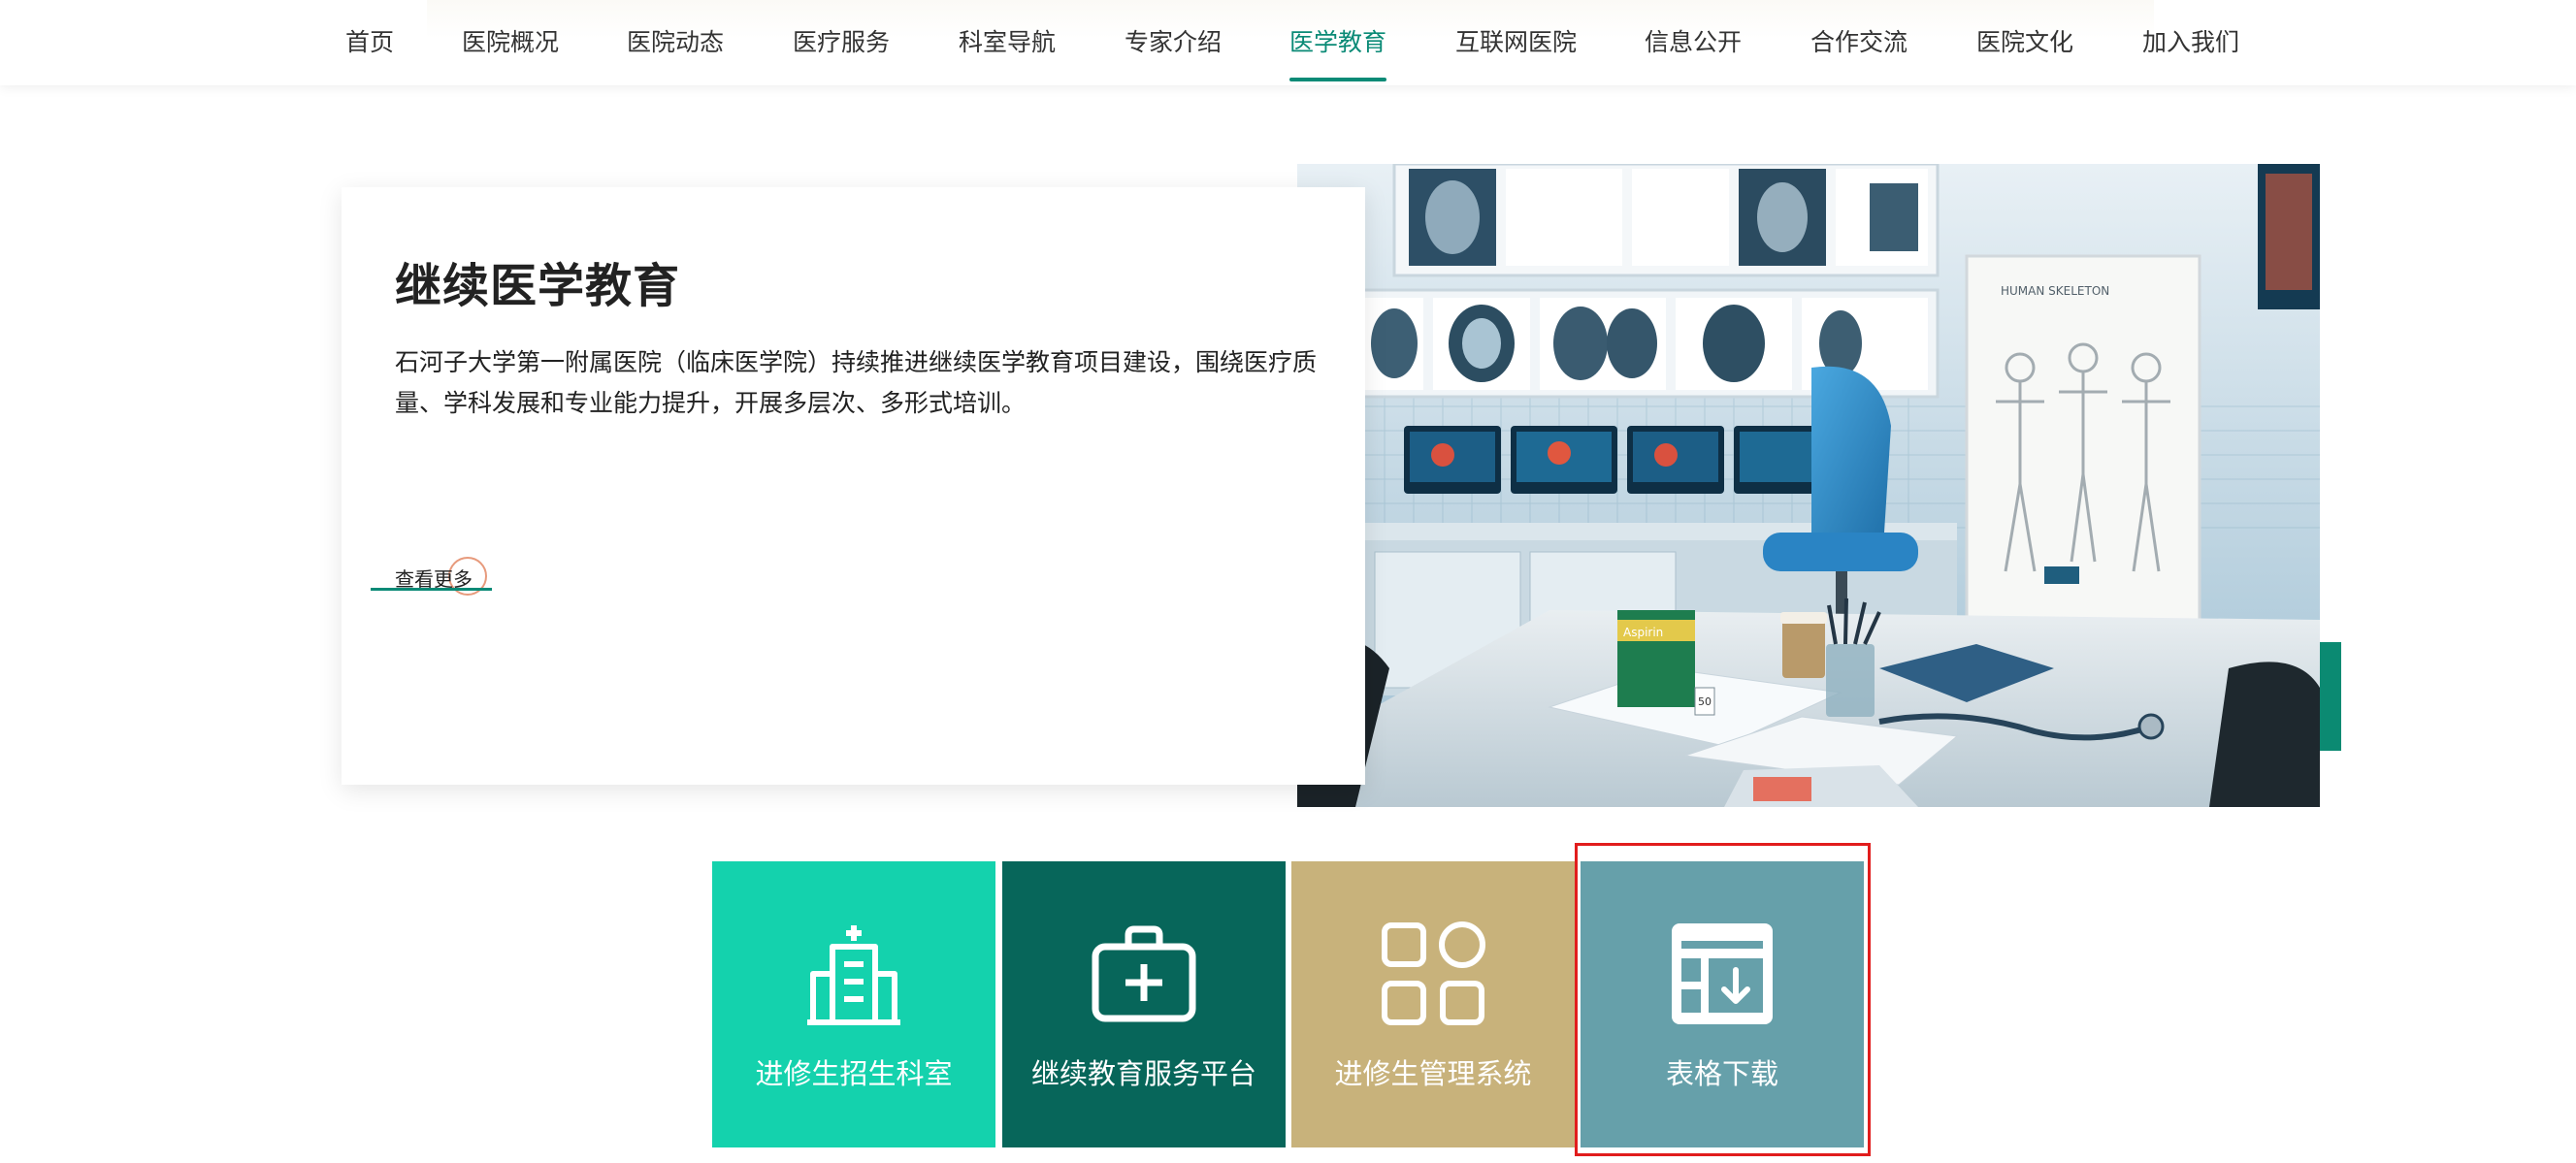 The image size is (2576, 1163). I want to click on tile-label: 进修生招生科室, so click(854, 1073).